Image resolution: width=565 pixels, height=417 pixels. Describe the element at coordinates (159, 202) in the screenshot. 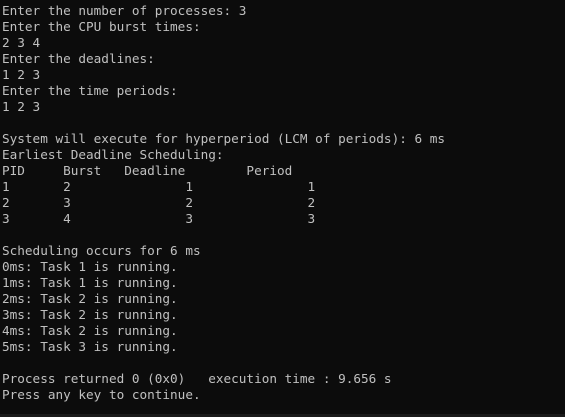

I see `table-row: 2 3 2 2` at that location.